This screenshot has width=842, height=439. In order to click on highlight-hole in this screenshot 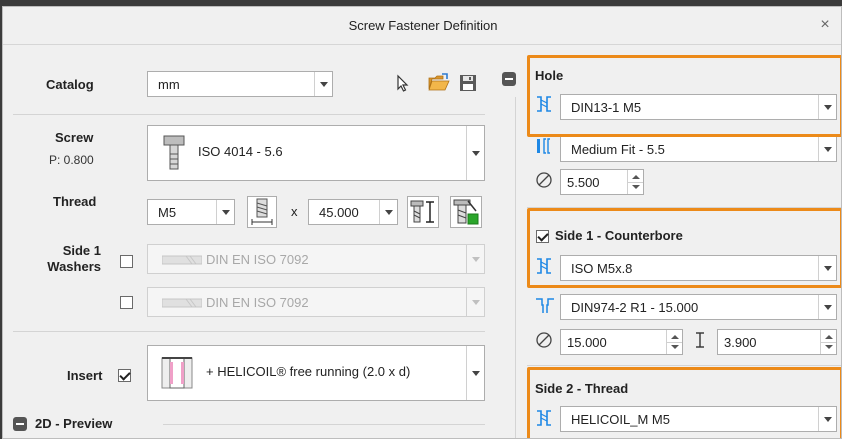, I will do `click(684, 96)`.